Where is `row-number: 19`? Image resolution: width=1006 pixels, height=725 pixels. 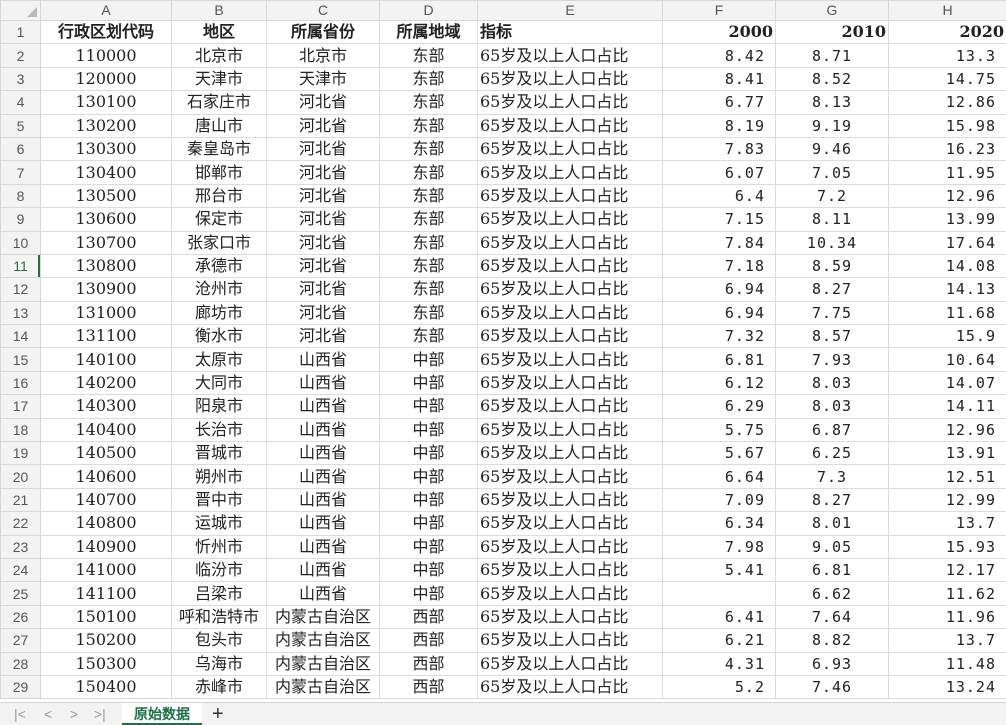
row-number: 19 is located at coordinates (21, 453).